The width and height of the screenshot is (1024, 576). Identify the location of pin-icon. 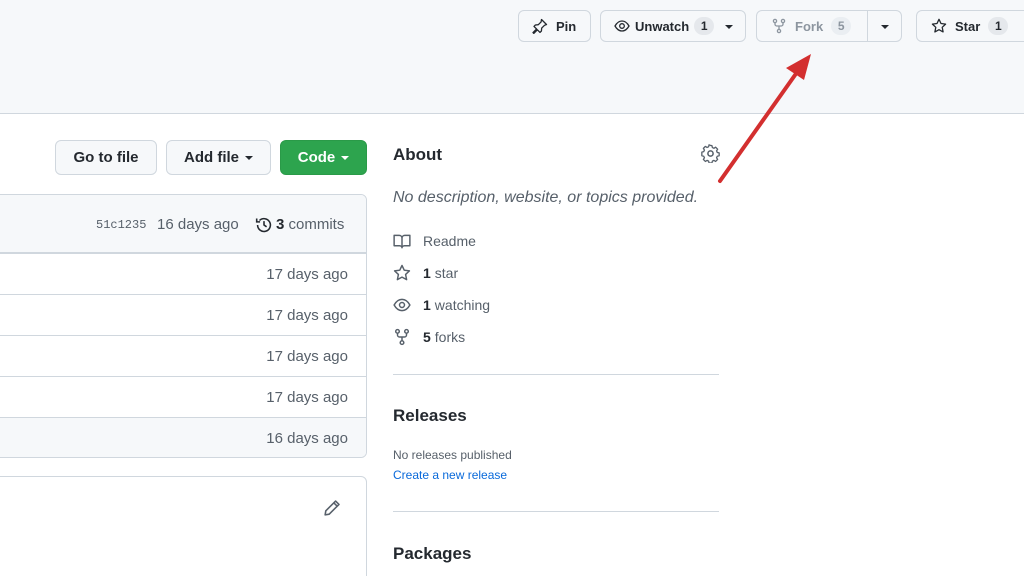
(540, 26).